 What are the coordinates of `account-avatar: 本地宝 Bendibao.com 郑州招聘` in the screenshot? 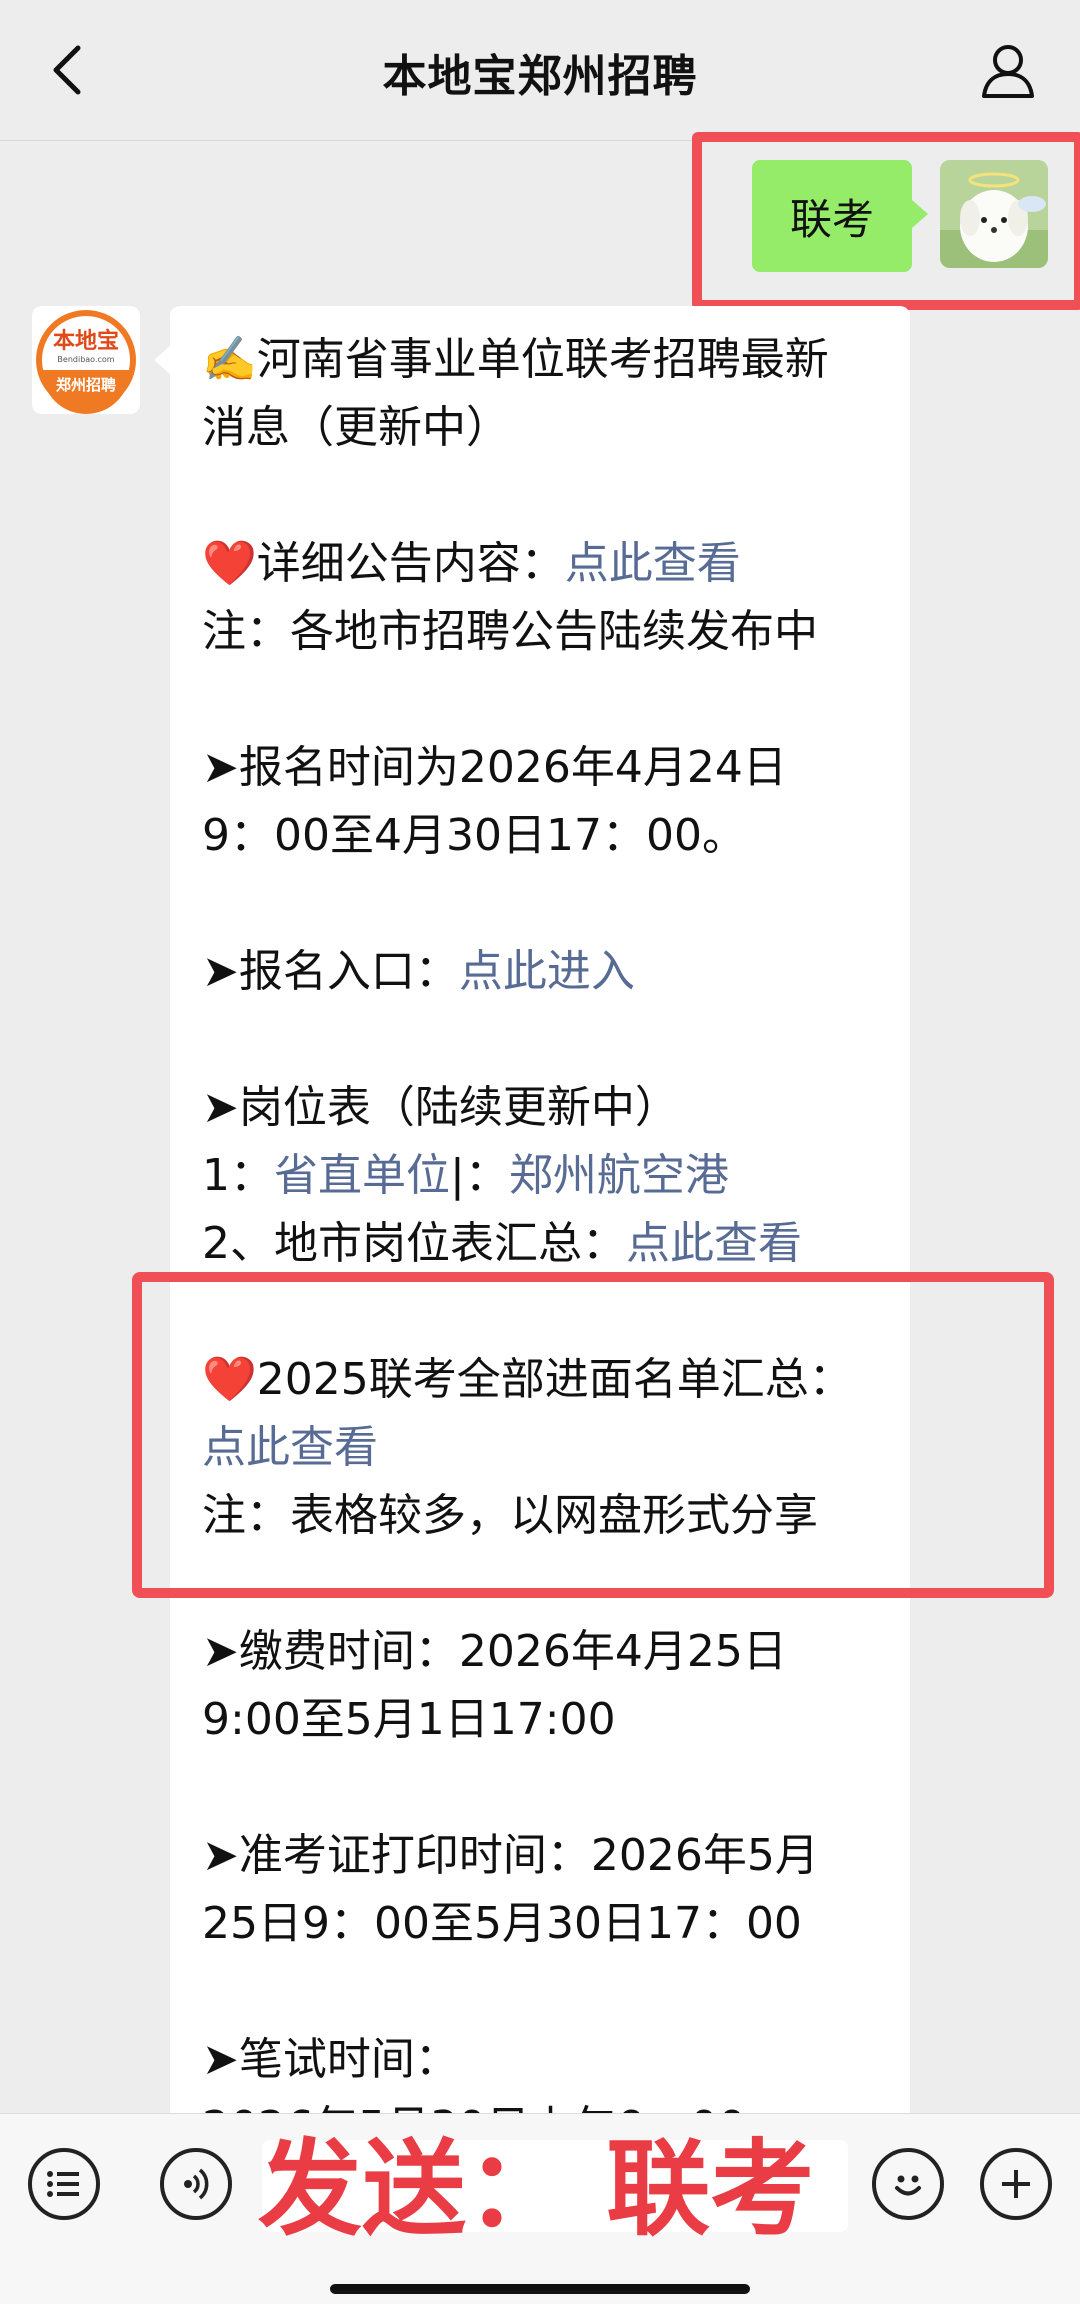 It's located at (86, 360).